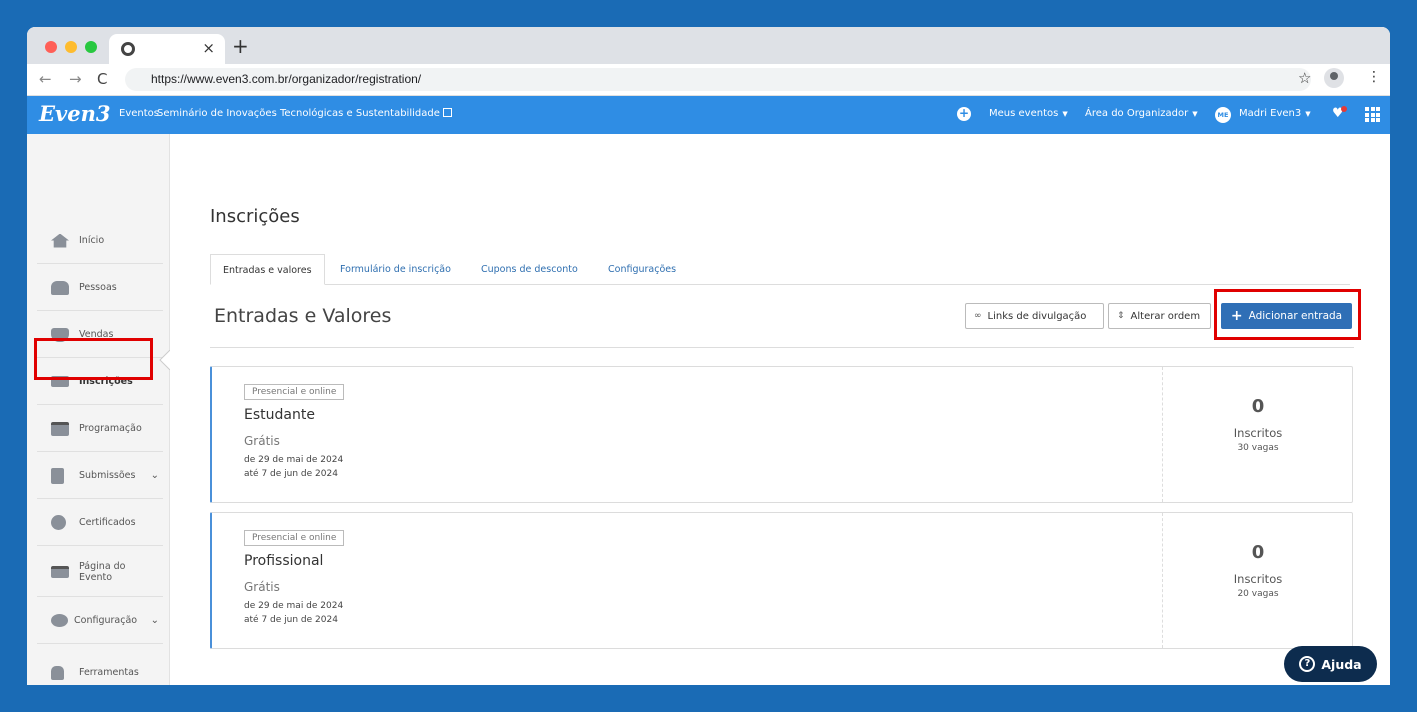 This screenshot has width=1417, height=712. Describe the element at coordinates (57, 672) in the screenshot. I see `lock-icon` at that location.